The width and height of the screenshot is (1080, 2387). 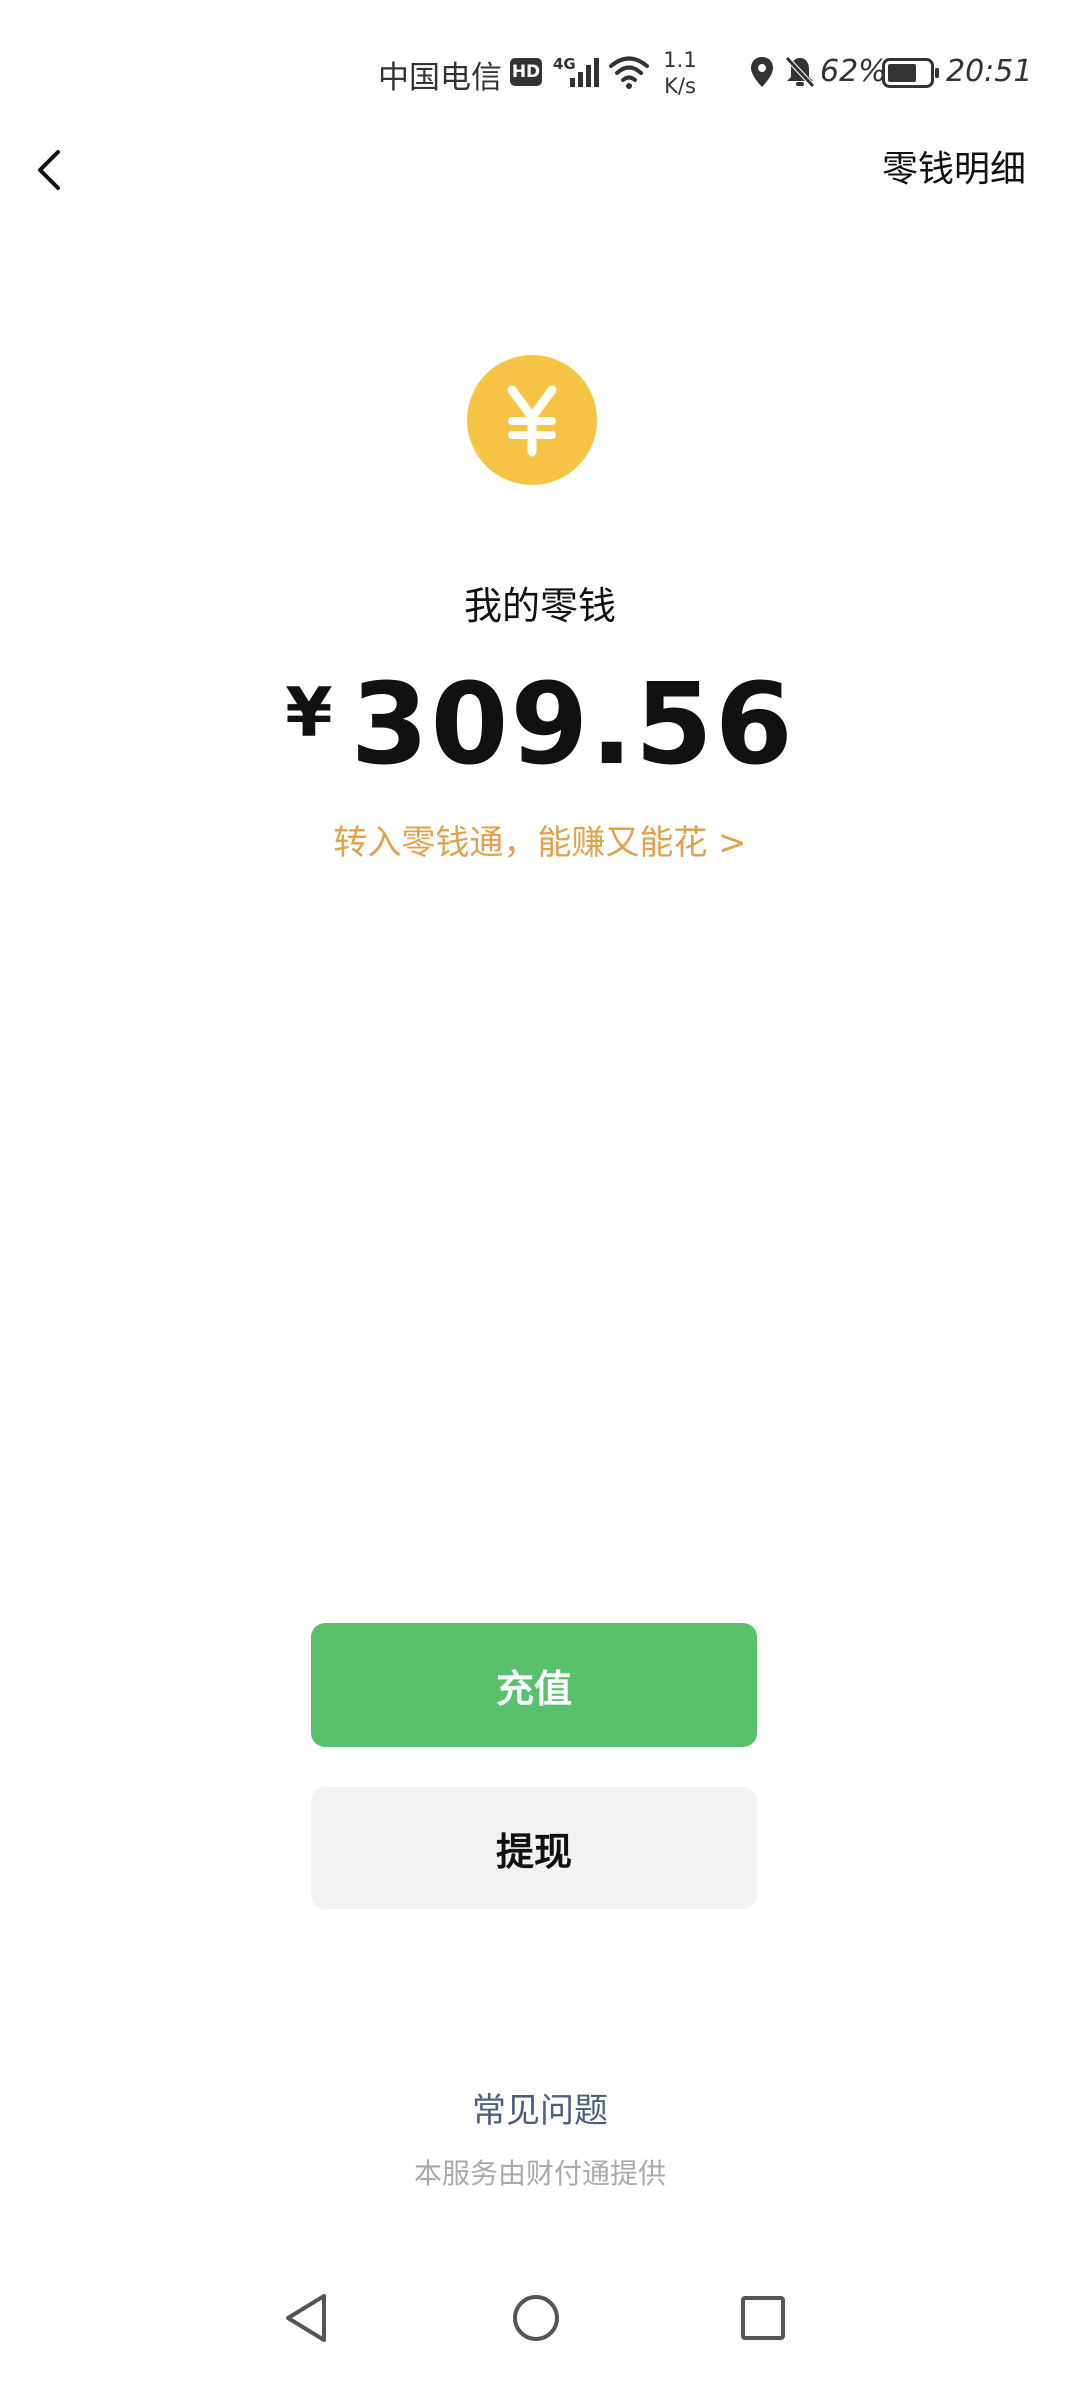 I want to click on transfer-promo-link: 转入零钱通，能赚又能花 >, so click(x=540, y=839).